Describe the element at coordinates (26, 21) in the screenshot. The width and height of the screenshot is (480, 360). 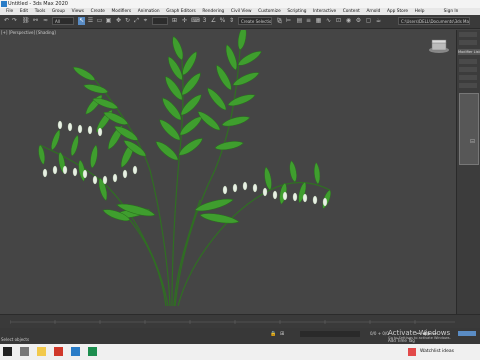
I see `link-icon: ⛓` at that location.